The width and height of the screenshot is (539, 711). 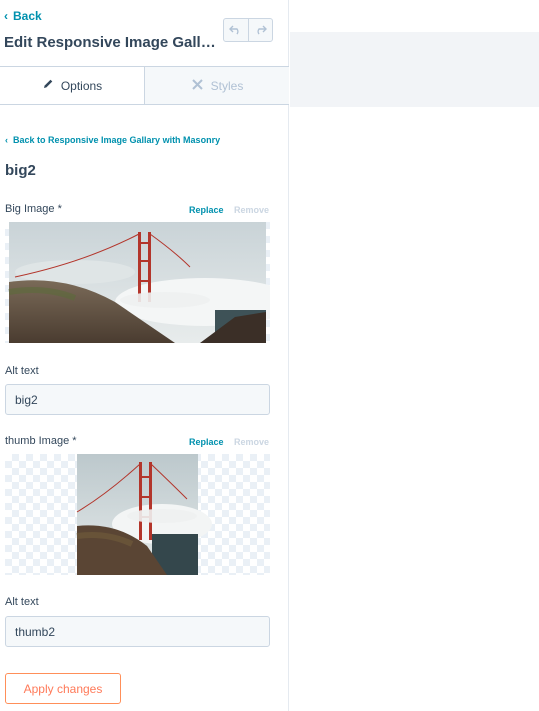 I want to click on redo-icon, so click(x=261, y=30).